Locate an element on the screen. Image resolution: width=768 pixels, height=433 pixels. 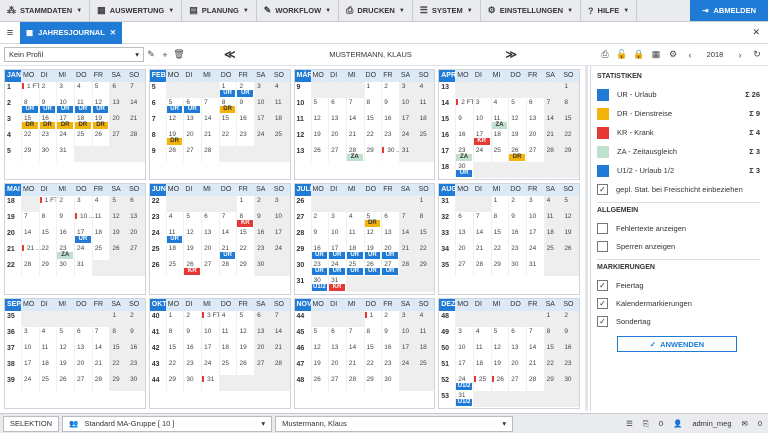
calendar-day: 22 is located at coordinates (30, 138).